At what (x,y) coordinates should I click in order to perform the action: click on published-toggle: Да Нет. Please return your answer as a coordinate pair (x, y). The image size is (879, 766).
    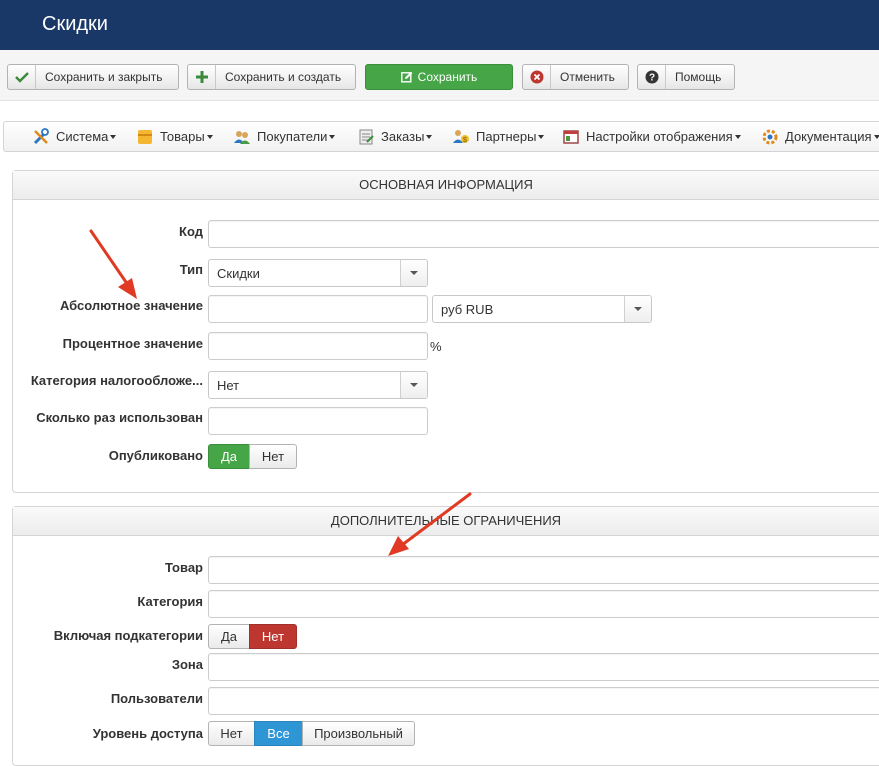
    Looking at the image, I should click on (252, 456).